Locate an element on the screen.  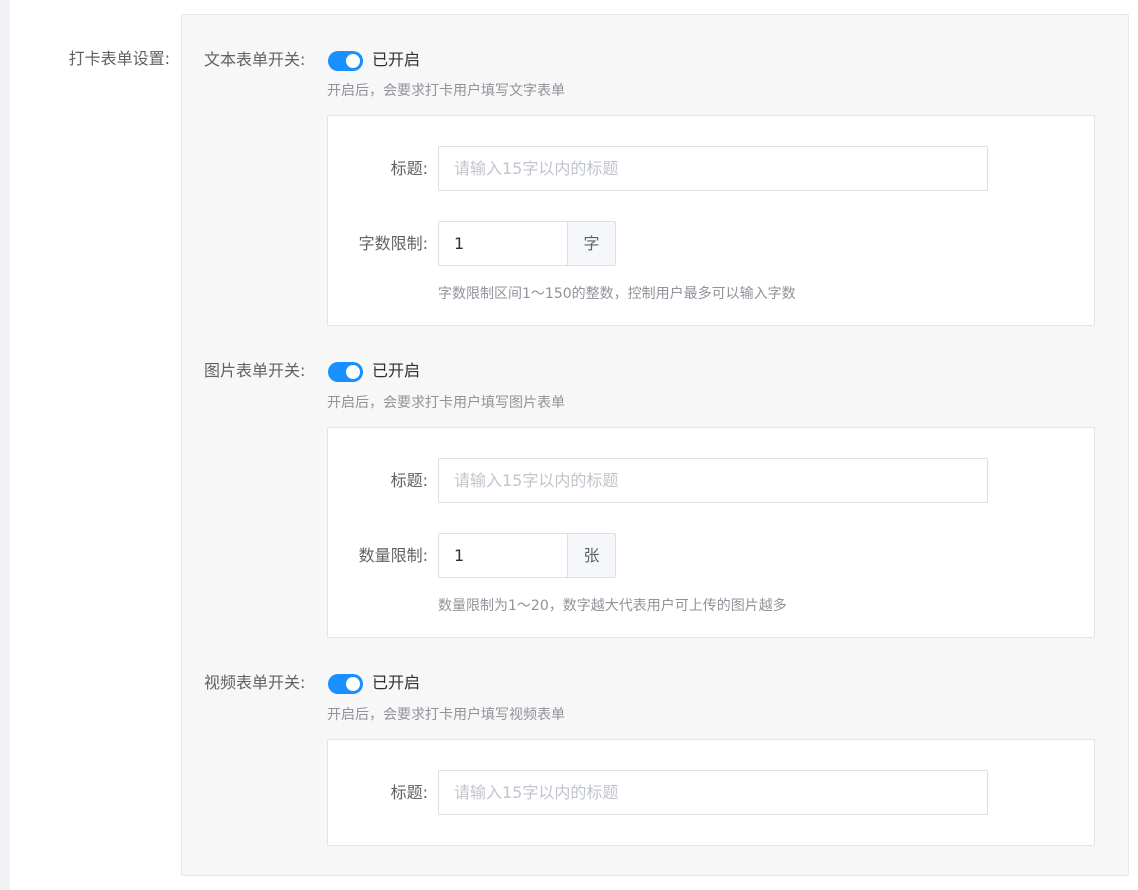
text-title-label: 标题: is located at coordinates (409, 168).